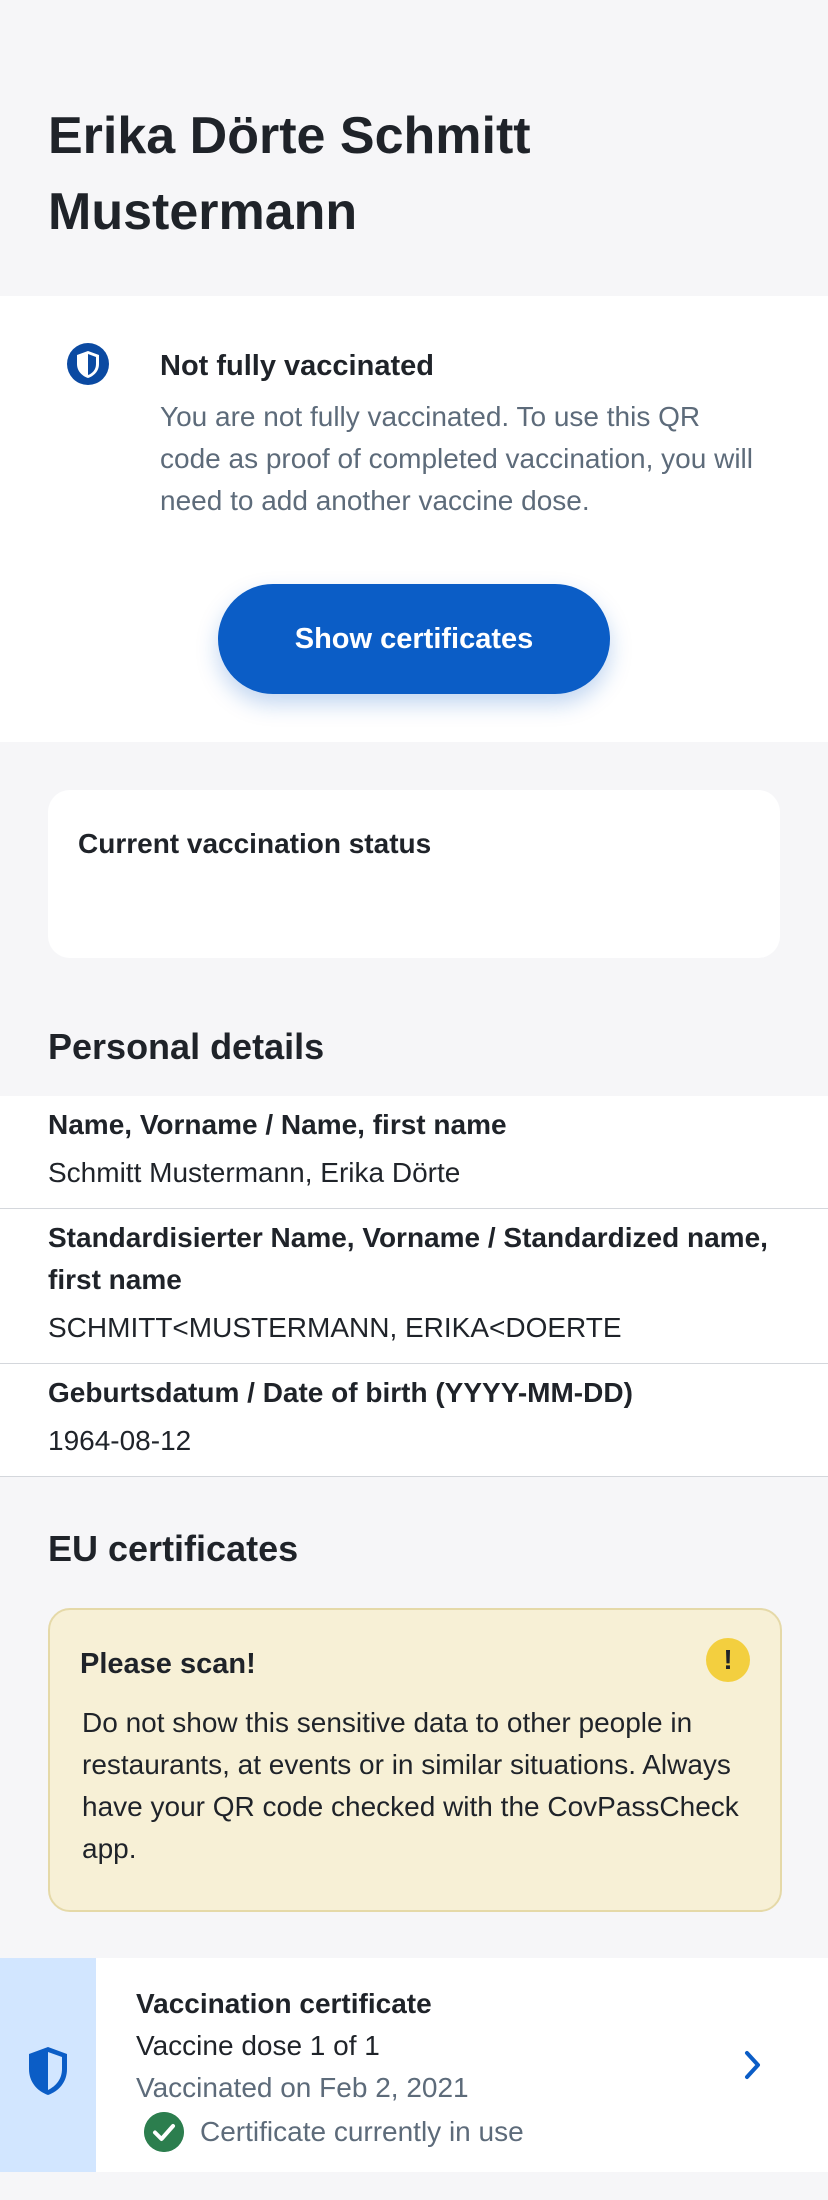 This screenshot has width=828, height=2200. Describe the element at coordinates (255, 843) in the screenshot. I see `card-title: Current vaccination status` at that location.